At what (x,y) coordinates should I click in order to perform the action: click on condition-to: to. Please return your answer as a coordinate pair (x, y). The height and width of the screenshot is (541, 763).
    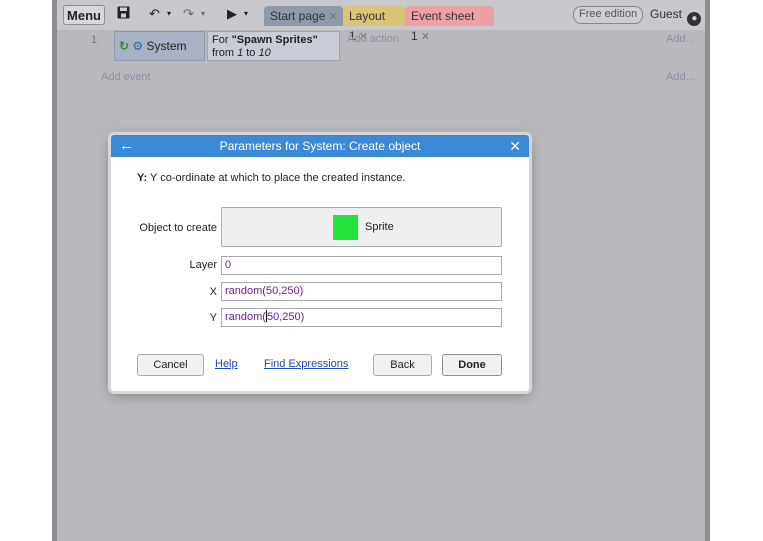
    Looking at the image, I should click on (251, 53).